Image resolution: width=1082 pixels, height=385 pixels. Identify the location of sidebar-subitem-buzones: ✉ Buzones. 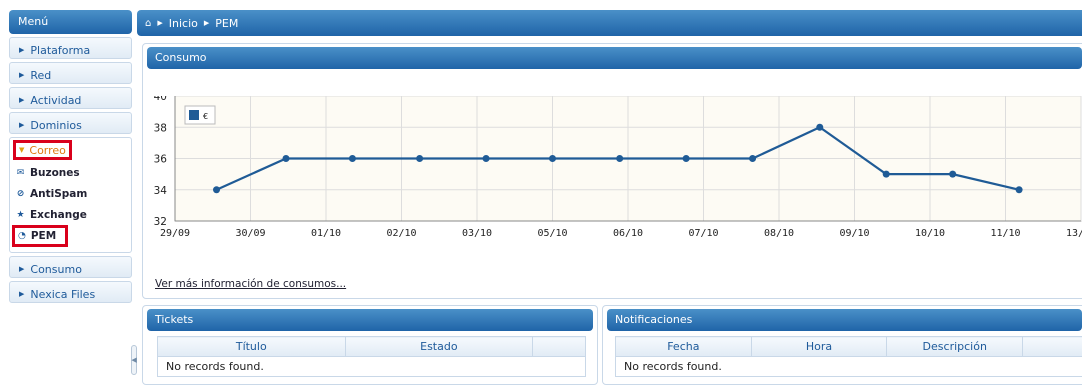
(70, 172).